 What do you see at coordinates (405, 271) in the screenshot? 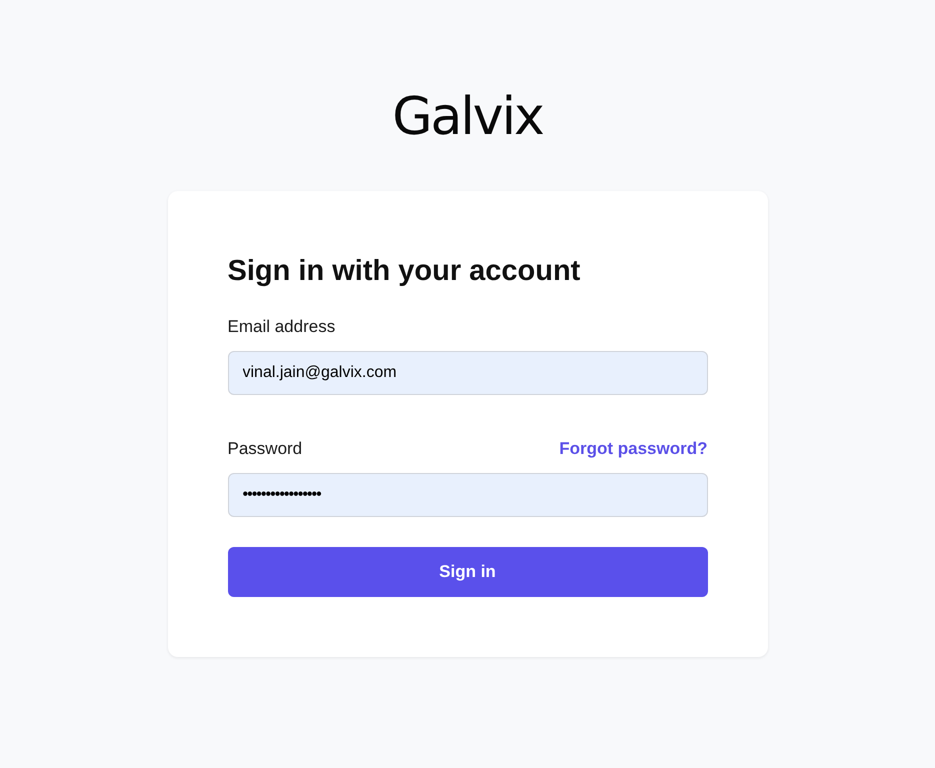
I see `form-title: Sign in with your account` at bounding box center [405, 271].